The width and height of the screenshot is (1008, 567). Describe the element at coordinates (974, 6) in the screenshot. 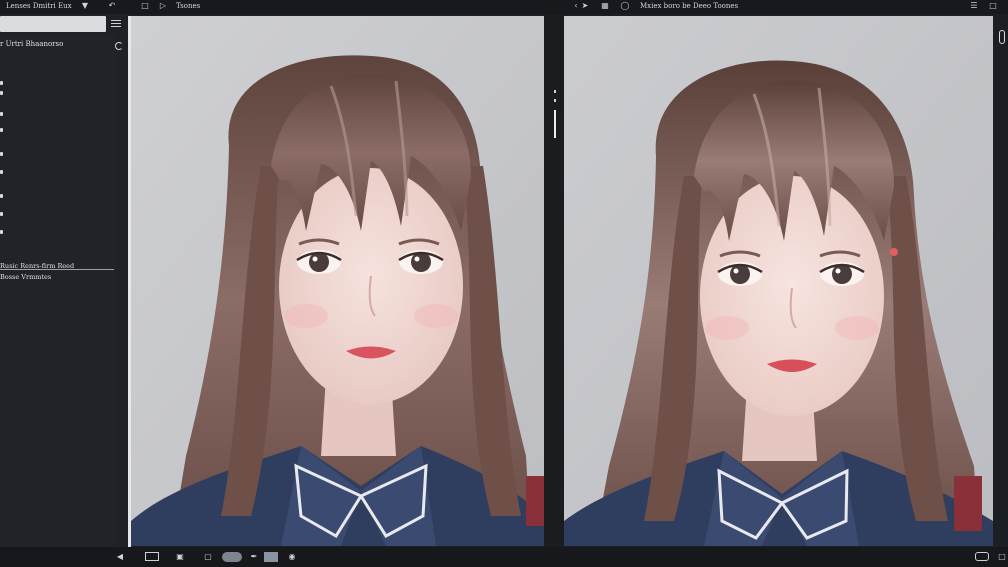

I see `menu-icon: ☰` at that location.